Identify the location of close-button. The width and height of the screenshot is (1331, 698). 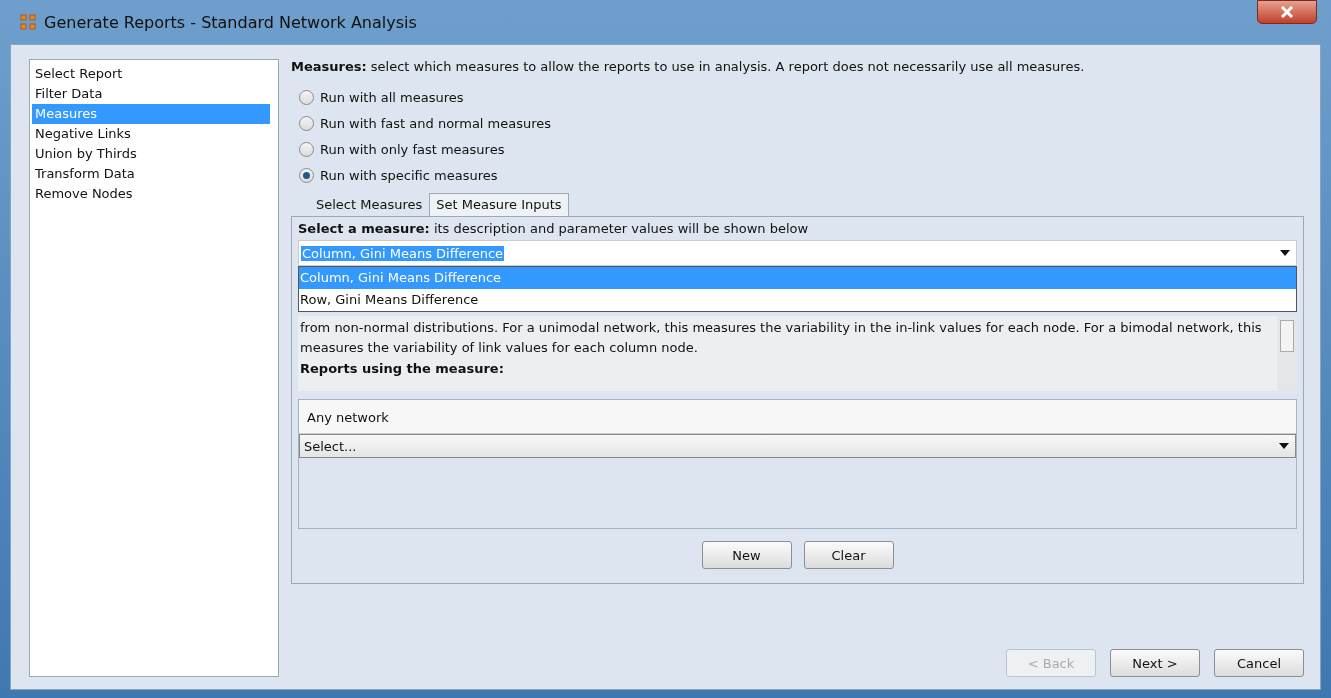
(1287, 12).